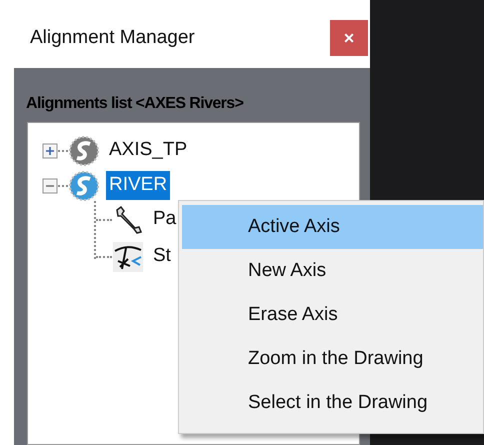  I want to click on menu-item: Select in the Drawing, so click(332, 403).